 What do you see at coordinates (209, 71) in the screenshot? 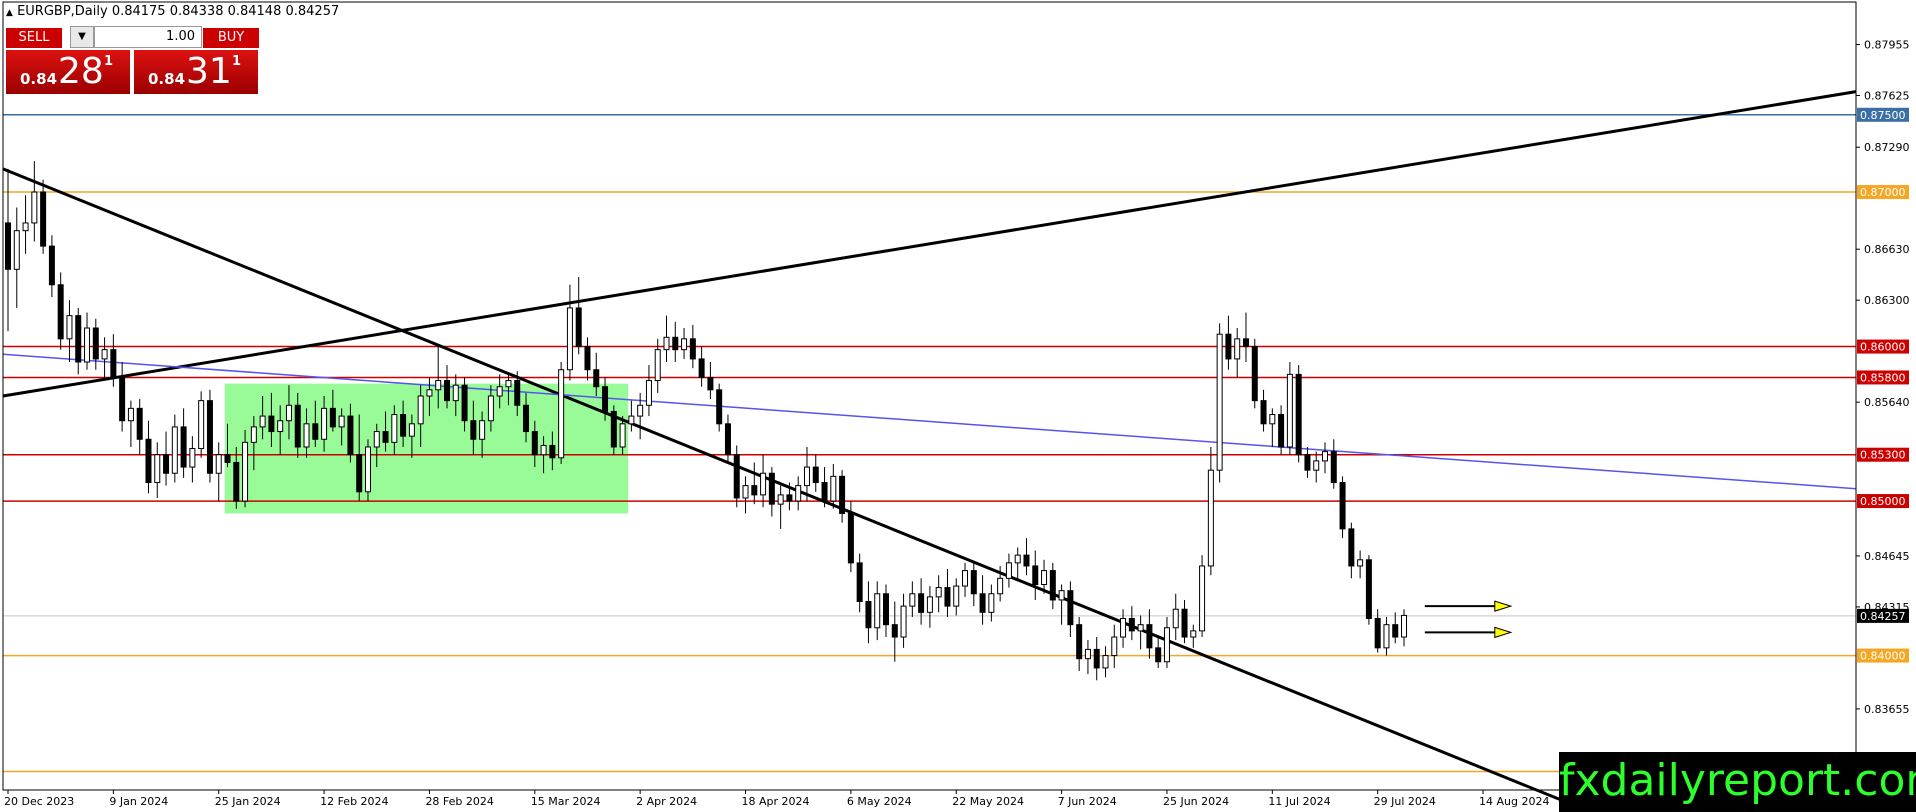
I see `buy-price-main: 31` at bounding box center [209, 71].